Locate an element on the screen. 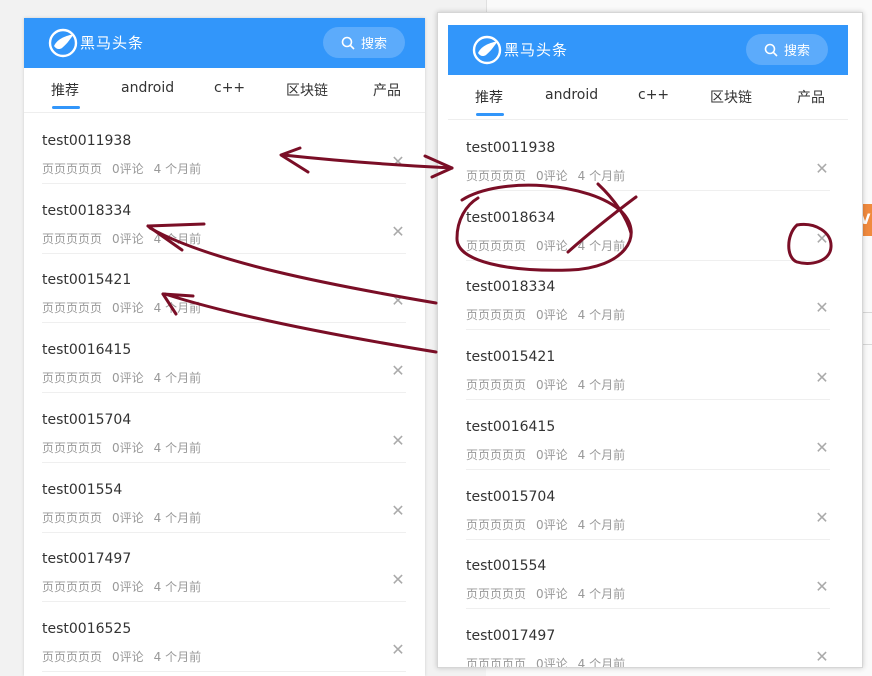 This screenshot has width=872, height=676. list-item: test0018634 页页页页页 0评论 4 个月前 ✕ is located at coordinates (648, 226).